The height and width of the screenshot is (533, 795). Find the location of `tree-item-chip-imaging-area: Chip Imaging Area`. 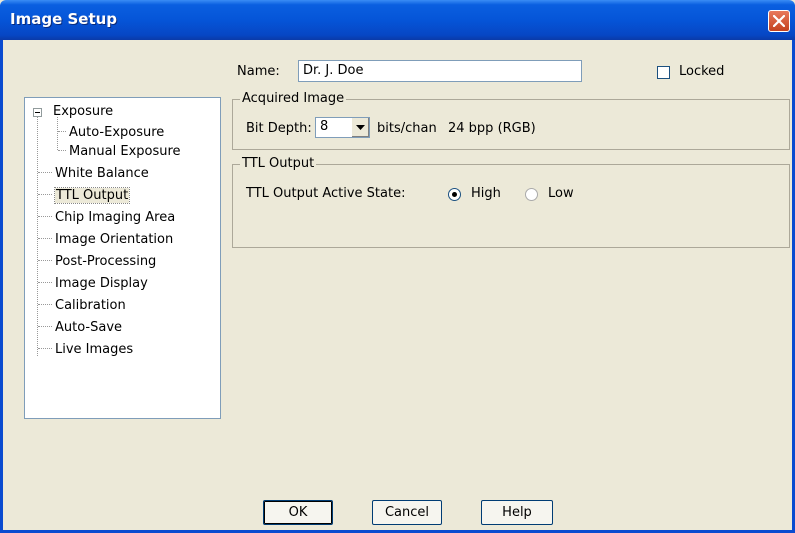

tree-item-chip-imaging-area: Chip Imaging Area is located at coordinates (115, 217).